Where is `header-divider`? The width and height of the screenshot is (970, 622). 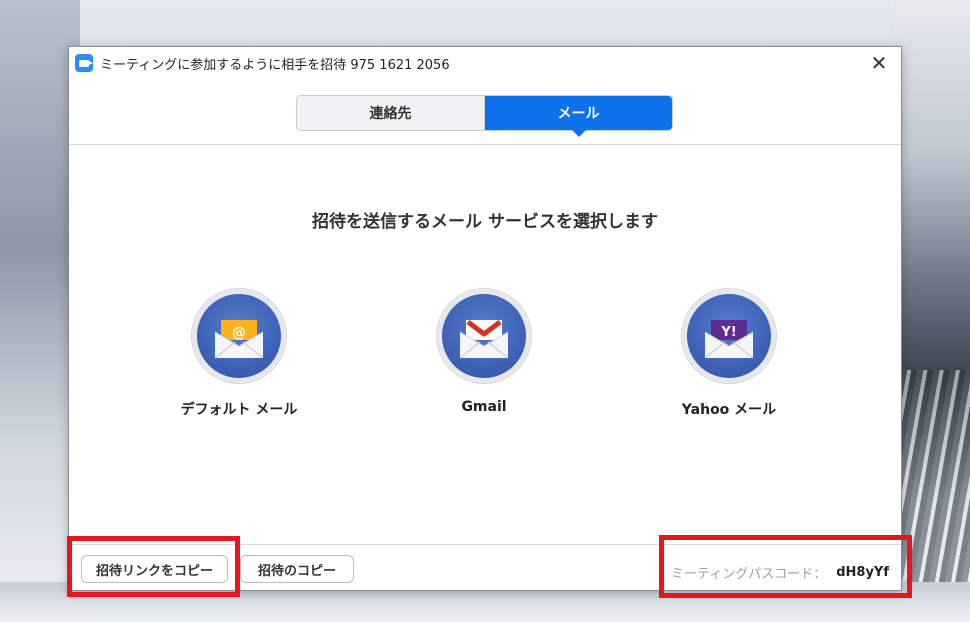 header-divider is located at coordinates (485, 144).